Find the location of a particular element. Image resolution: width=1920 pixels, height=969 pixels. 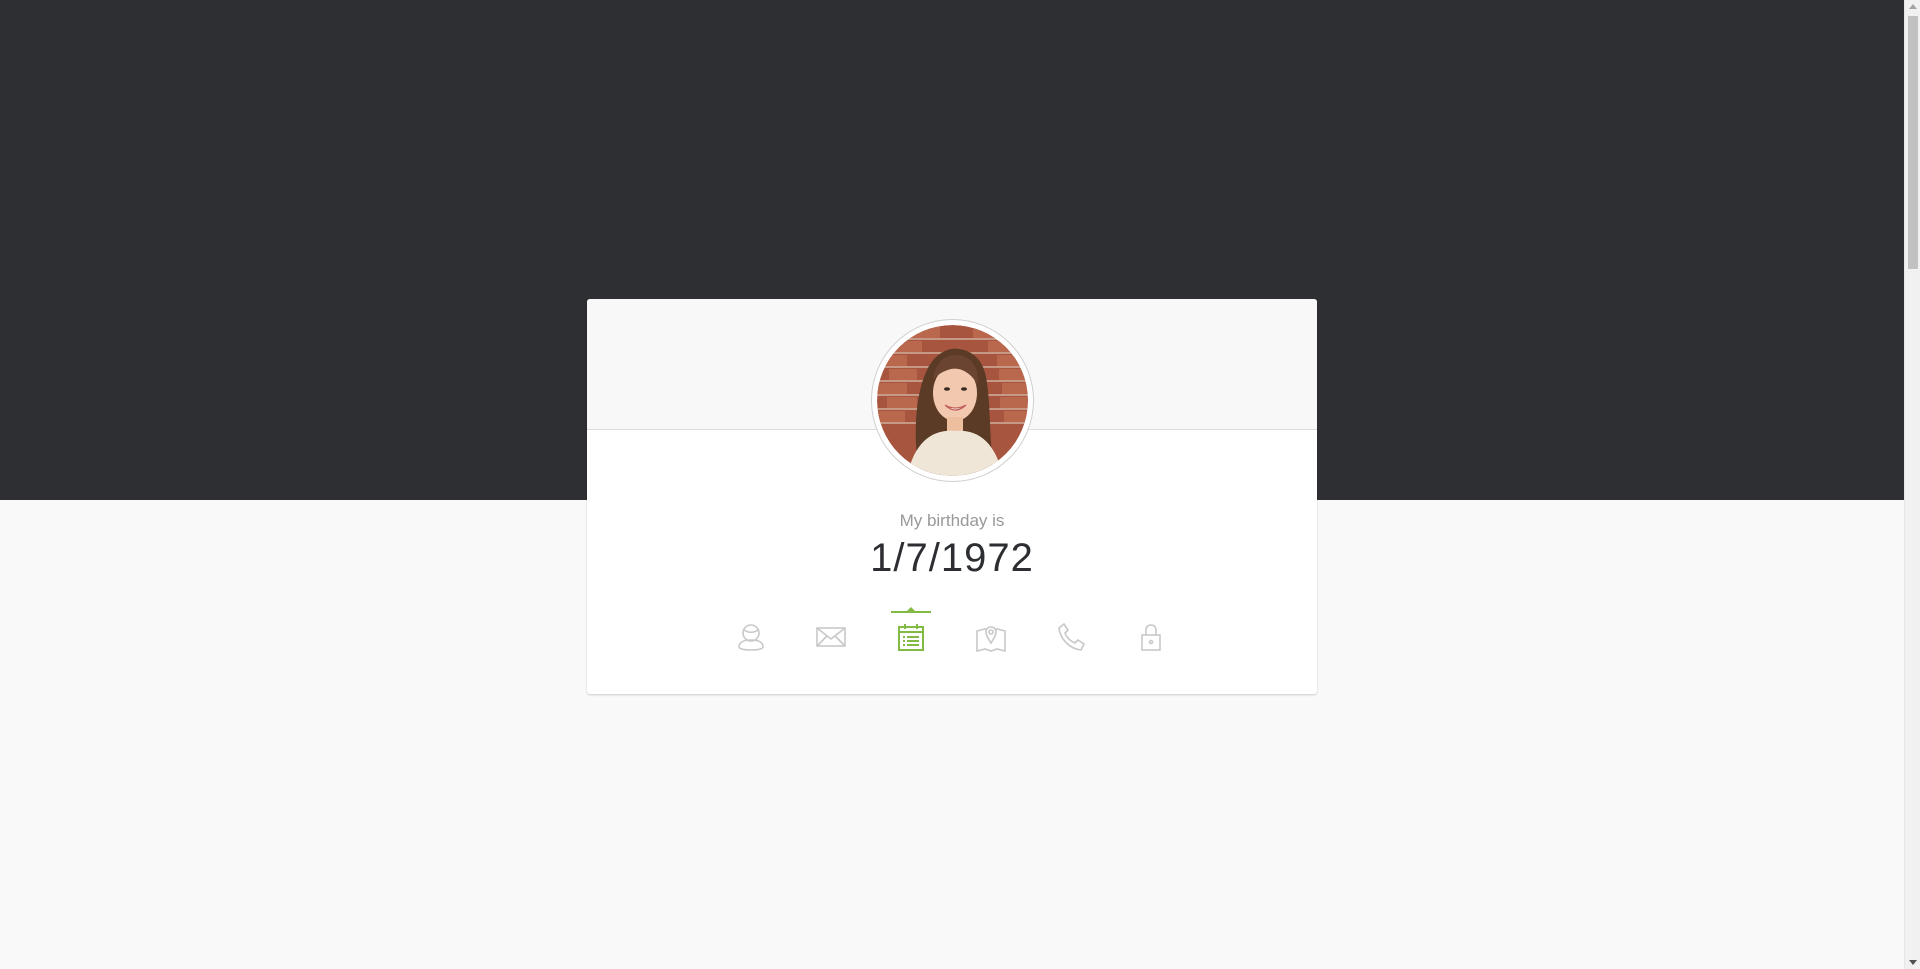

calendar-icon is located at coordinates (911, 637).